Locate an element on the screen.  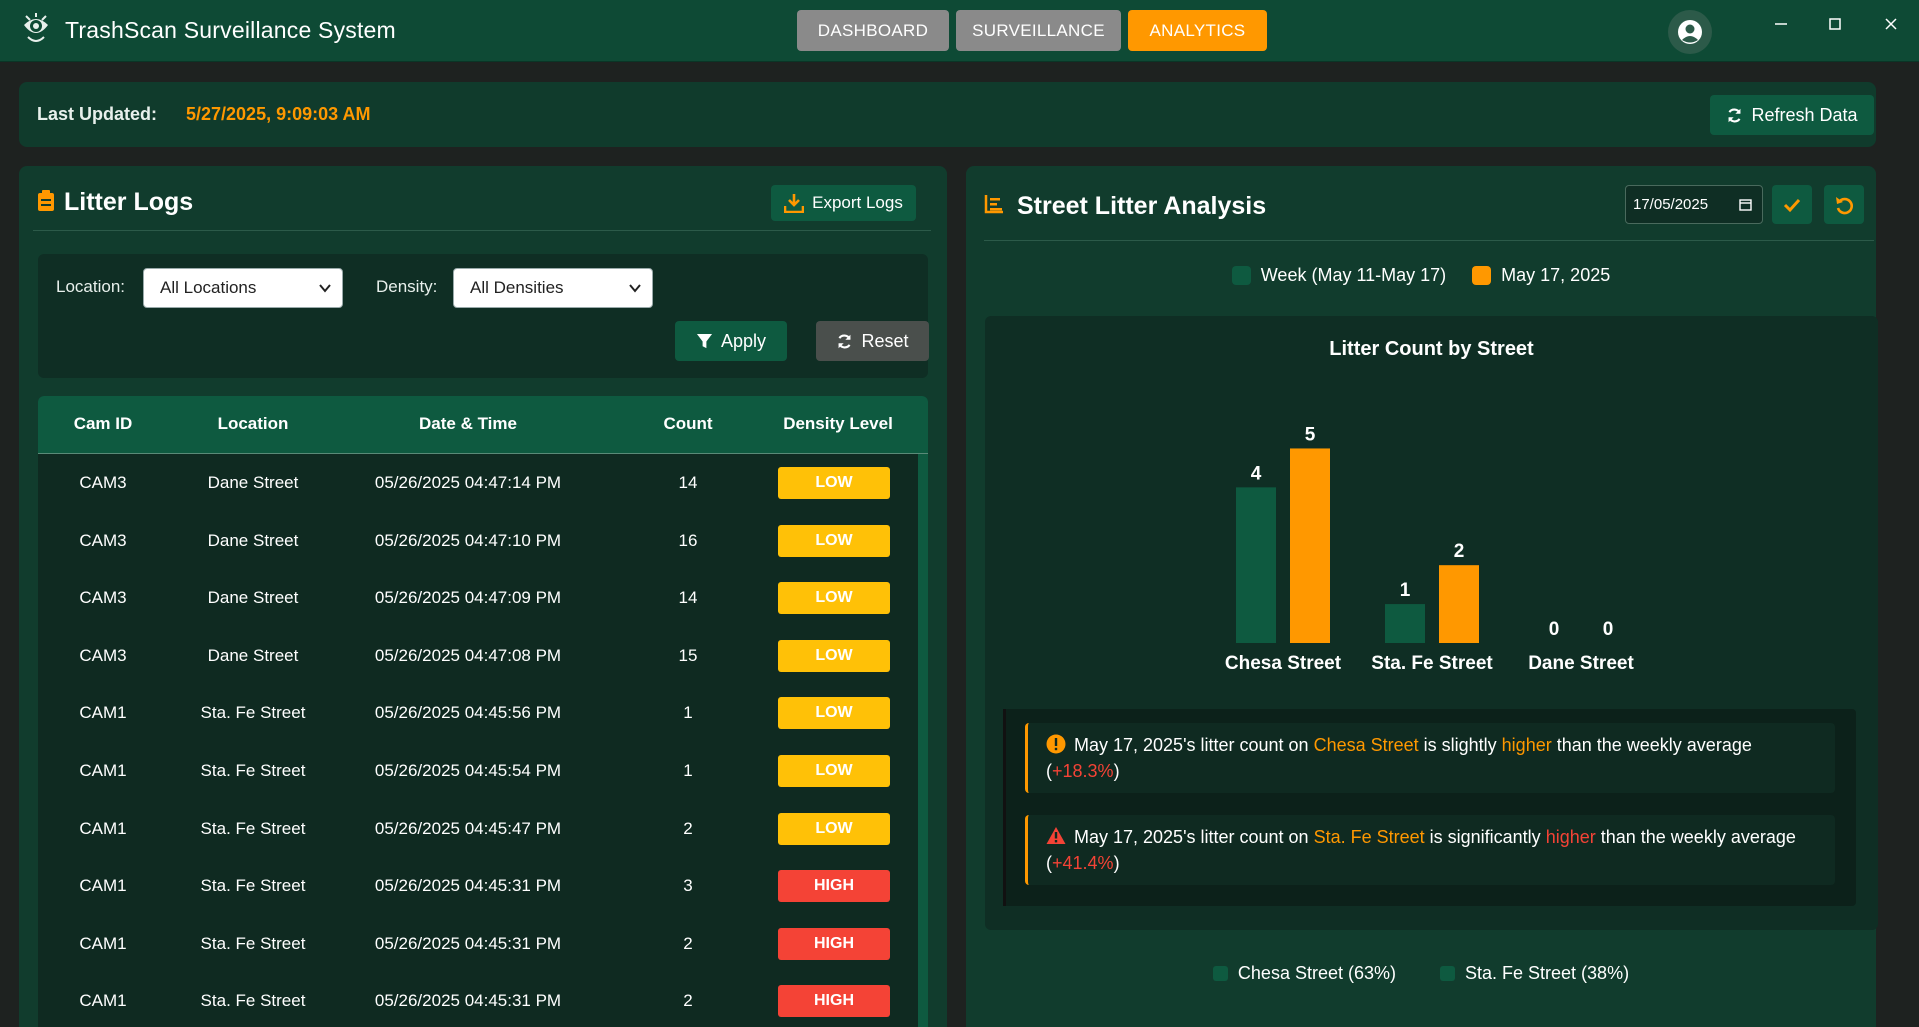
cell-count: 14 is located at coordinates (688, 482).